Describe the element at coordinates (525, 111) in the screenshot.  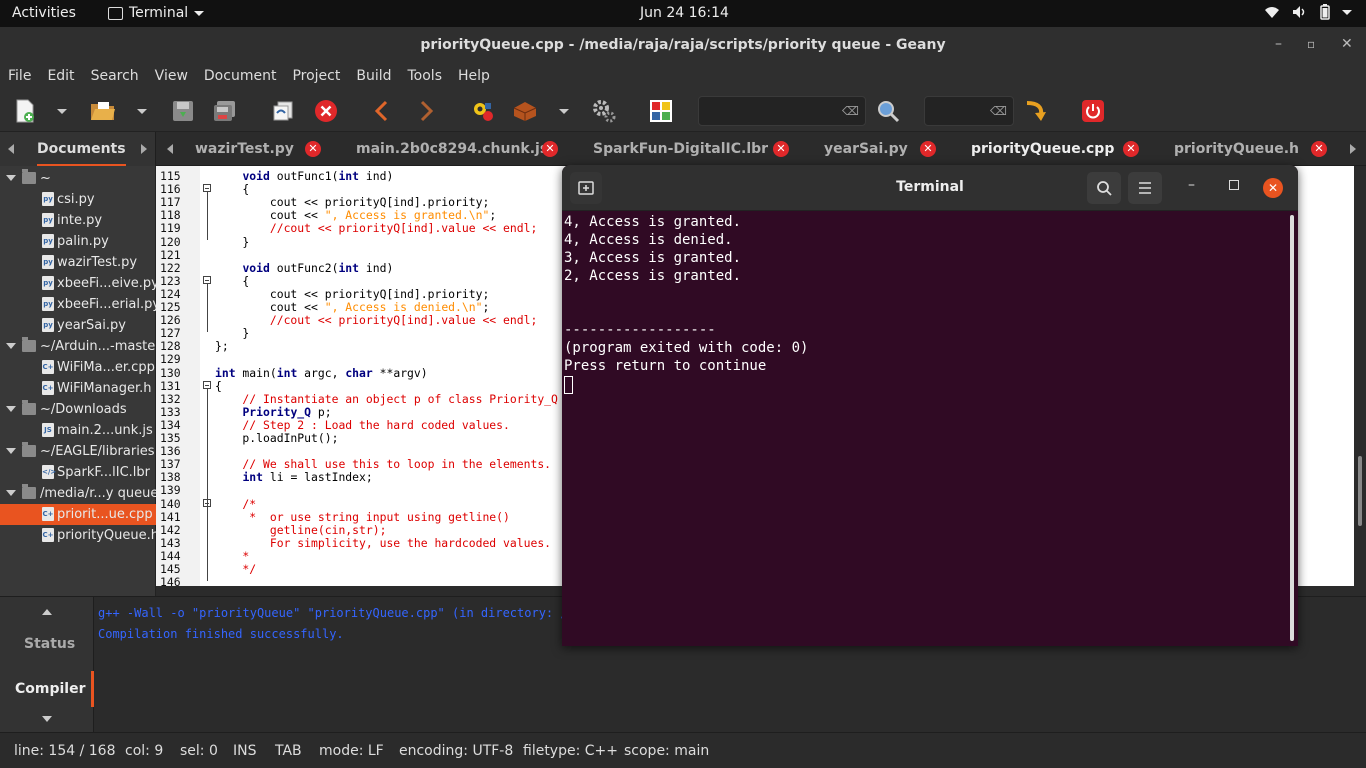
I see `build-button` at that location.